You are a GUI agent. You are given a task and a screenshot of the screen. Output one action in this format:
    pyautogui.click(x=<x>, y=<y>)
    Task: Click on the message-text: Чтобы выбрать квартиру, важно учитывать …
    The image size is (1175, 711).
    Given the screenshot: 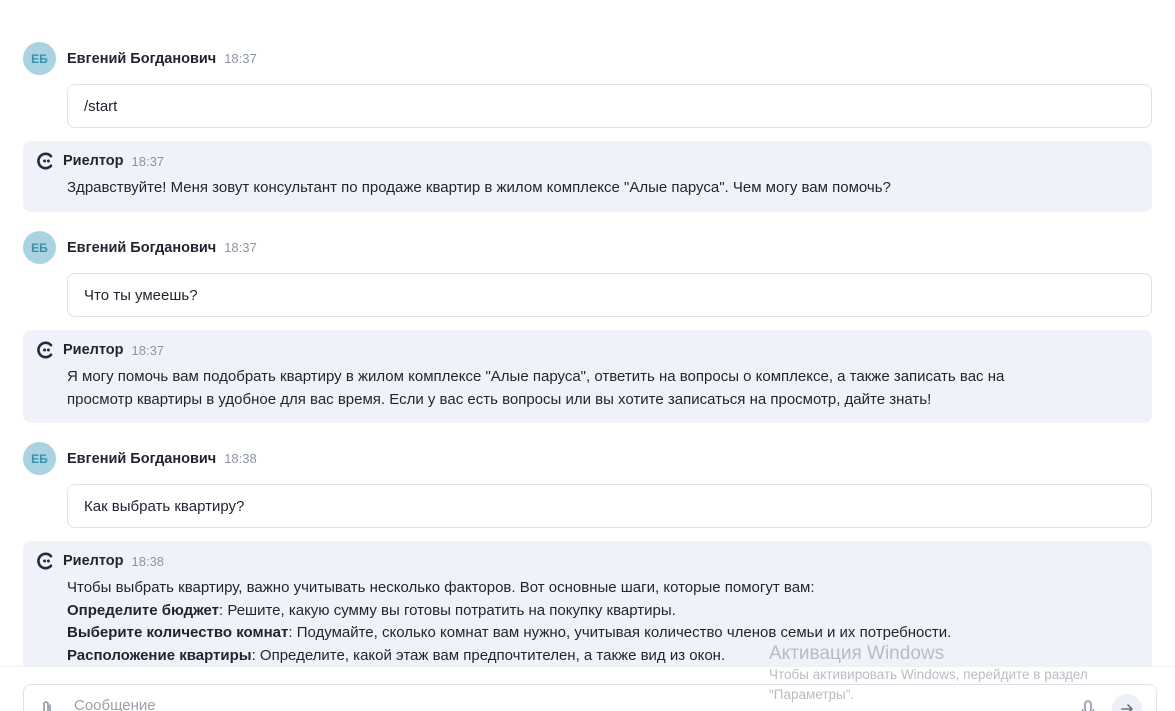 What is the action you would take?
    pyautogui.click(x=602, y=621)
    